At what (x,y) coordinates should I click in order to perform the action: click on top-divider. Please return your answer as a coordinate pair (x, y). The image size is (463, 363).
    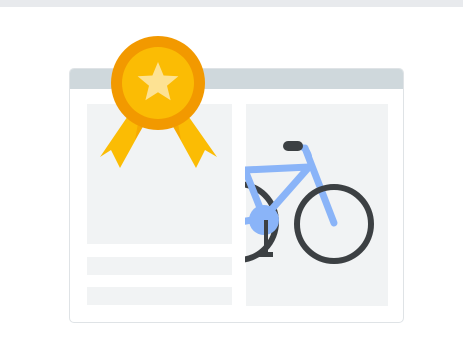
    Looking at the image, I should click on (231, 3).